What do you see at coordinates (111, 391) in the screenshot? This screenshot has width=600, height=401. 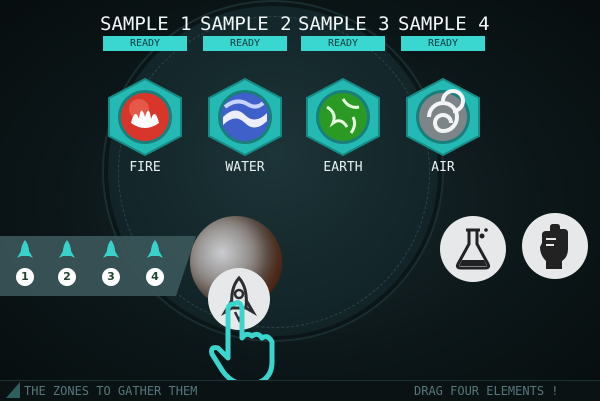 I see `instruction-text-left: THE ZONES TO GATHER THEM` at bounding box center [111, 391].